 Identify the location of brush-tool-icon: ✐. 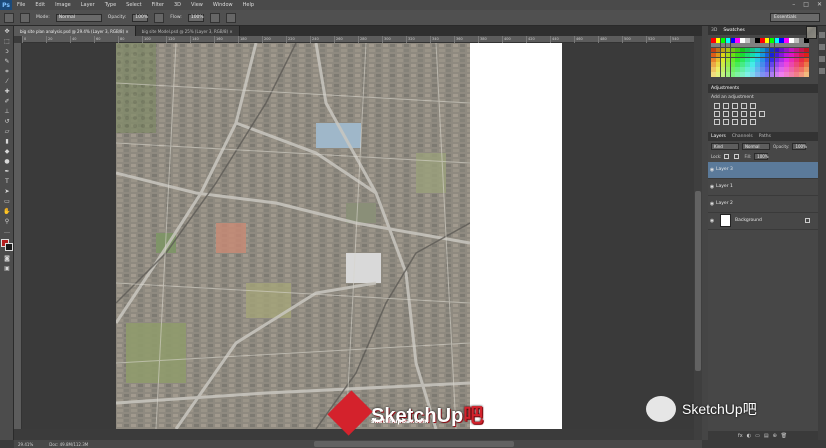
(7, 101).